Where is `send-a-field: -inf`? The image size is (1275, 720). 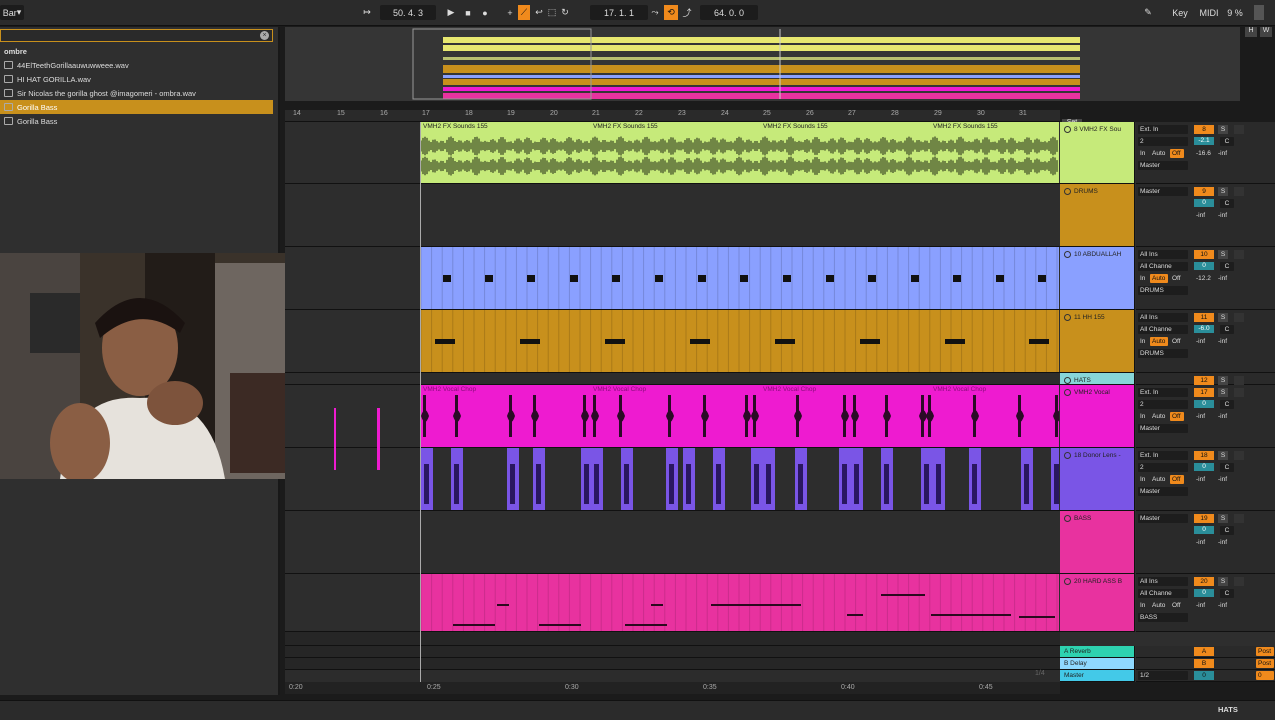 send-a-field: -inf is located at coordinates (1204, 215).